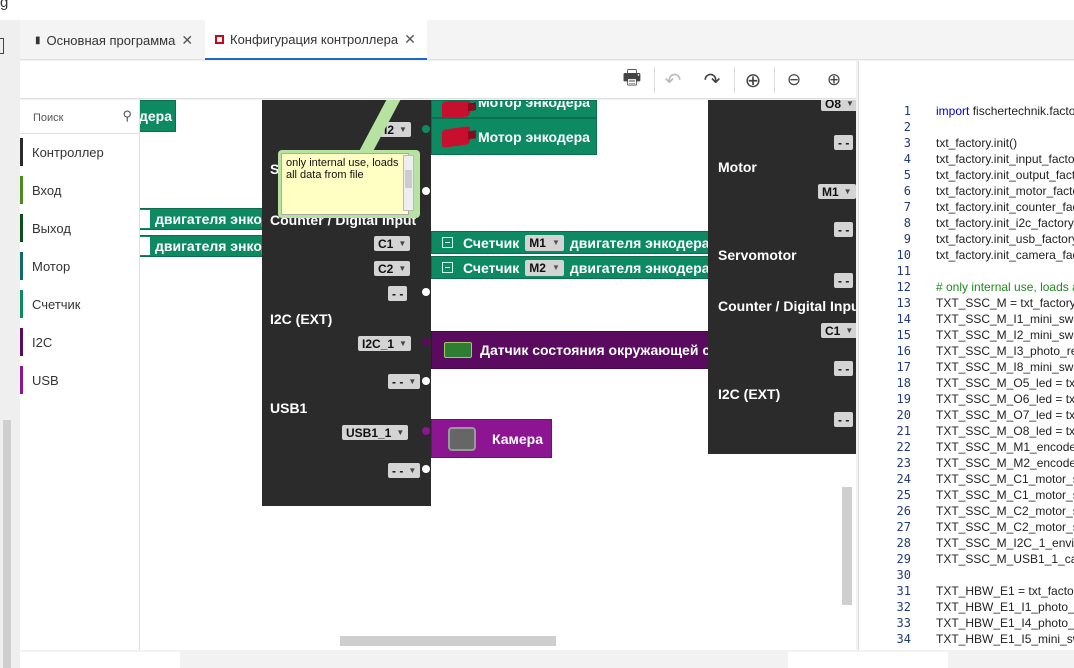 Image resolution: width=1074 pixels, height=668 pixels. Describe the element at coordinates (639, 267) in the screenshot. I see `block-label: двигателя энкодера` at that location.